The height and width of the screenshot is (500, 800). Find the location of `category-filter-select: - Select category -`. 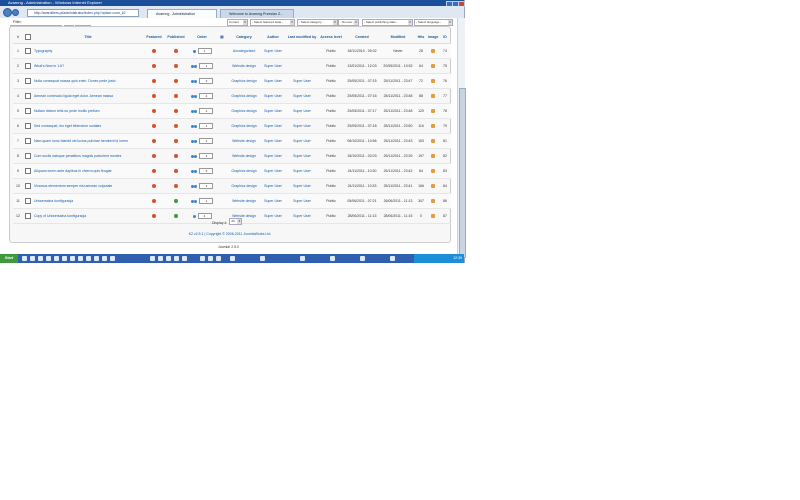

category-filter-select: - Select category - is located at coordinates (317, 22).